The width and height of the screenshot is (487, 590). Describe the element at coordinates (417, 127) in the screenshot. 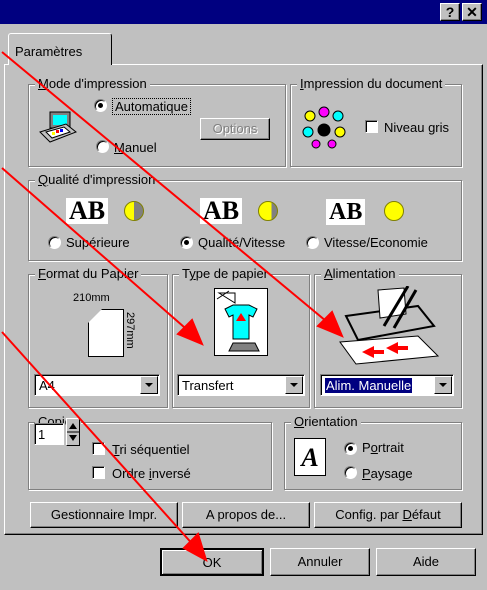

I see `label-niveau-gris: Niveau gris` at that location.